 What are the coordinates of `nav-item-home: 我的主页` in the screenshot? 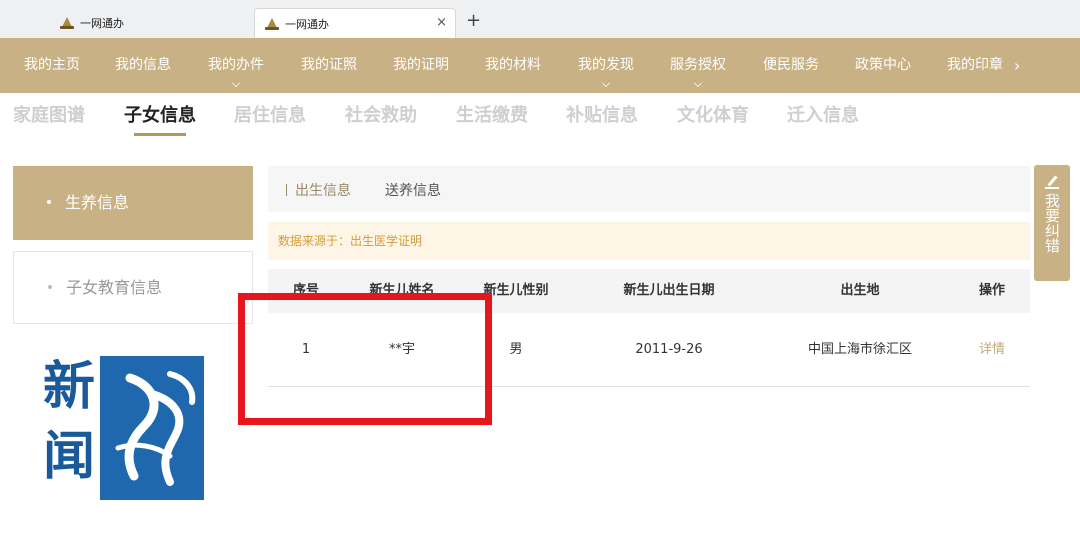 It's located at (52, 65).